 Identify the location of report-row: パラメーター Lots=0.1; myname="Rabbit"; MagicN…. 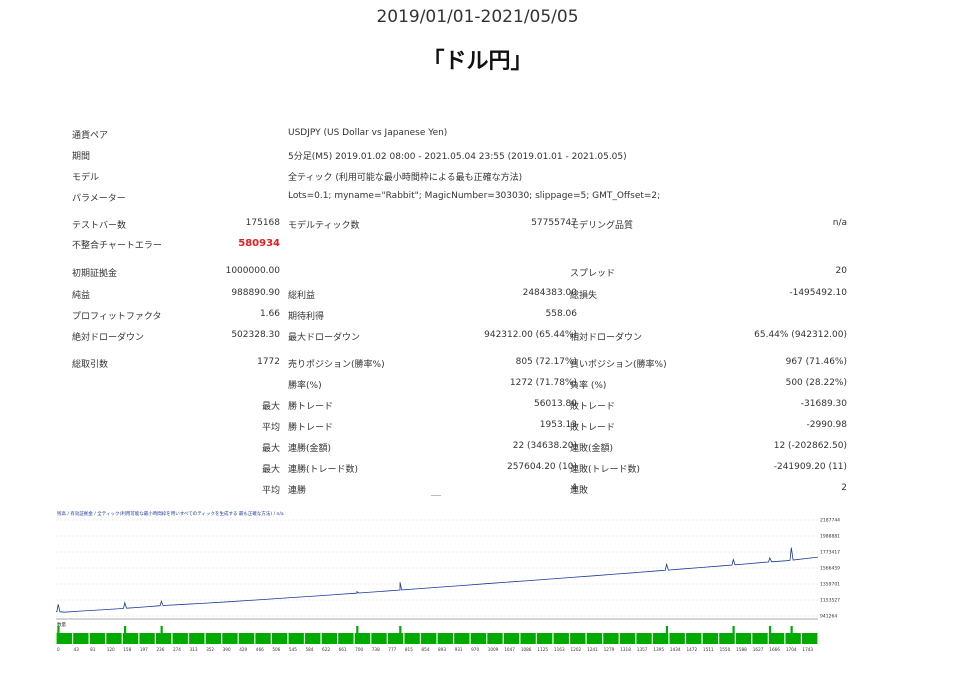
(465, 198).